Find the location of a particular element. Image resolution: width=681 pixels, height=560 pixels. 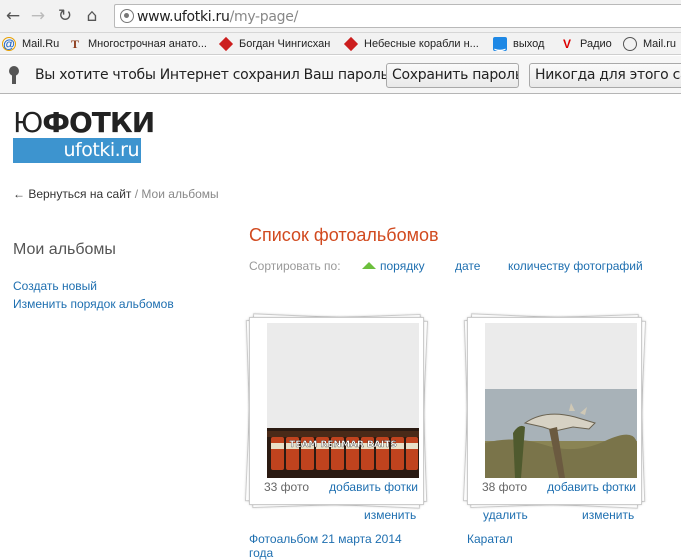

album-cover: TEAM RENMAR BAITS is located at coordinates (343, 400).